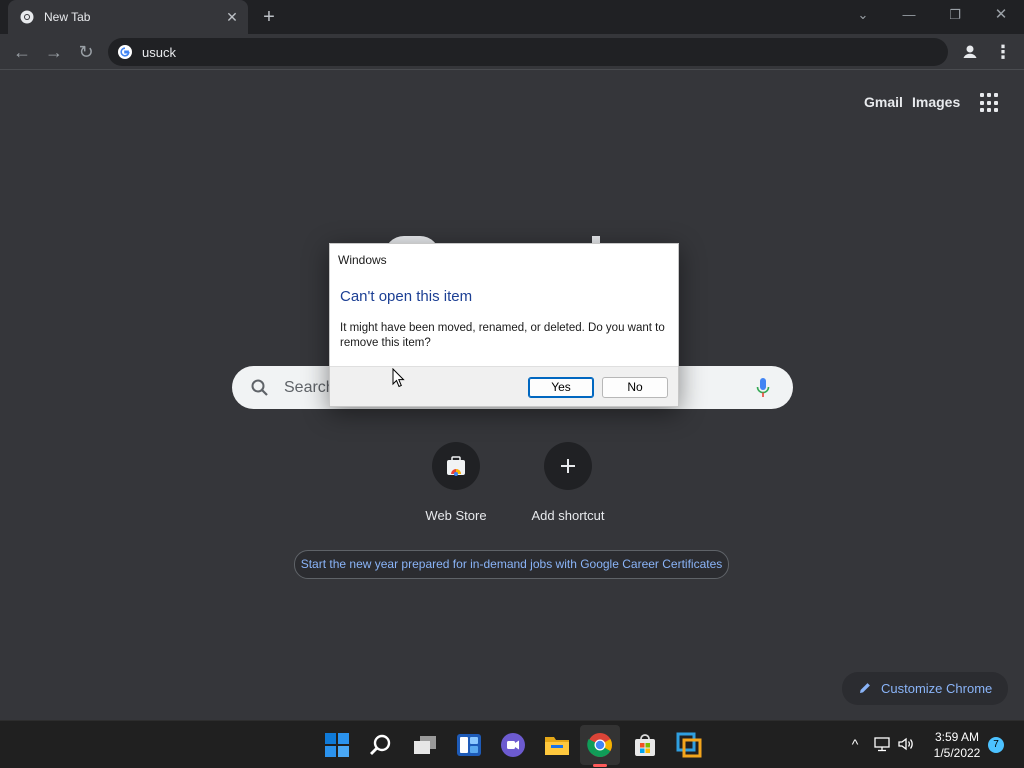 The image size is (1024, 768). I want to click on dialog-footer: Yes No, so click(504, 386).